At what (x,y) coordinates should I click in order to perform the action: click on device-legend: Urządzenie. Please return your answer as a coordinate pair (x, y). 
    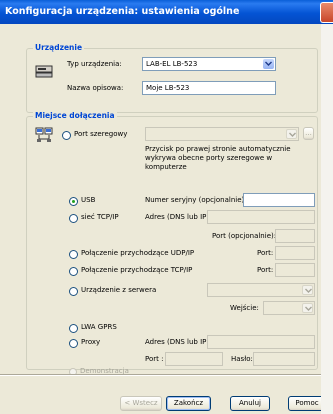
    Looking at the image, I should click on (59, 47).